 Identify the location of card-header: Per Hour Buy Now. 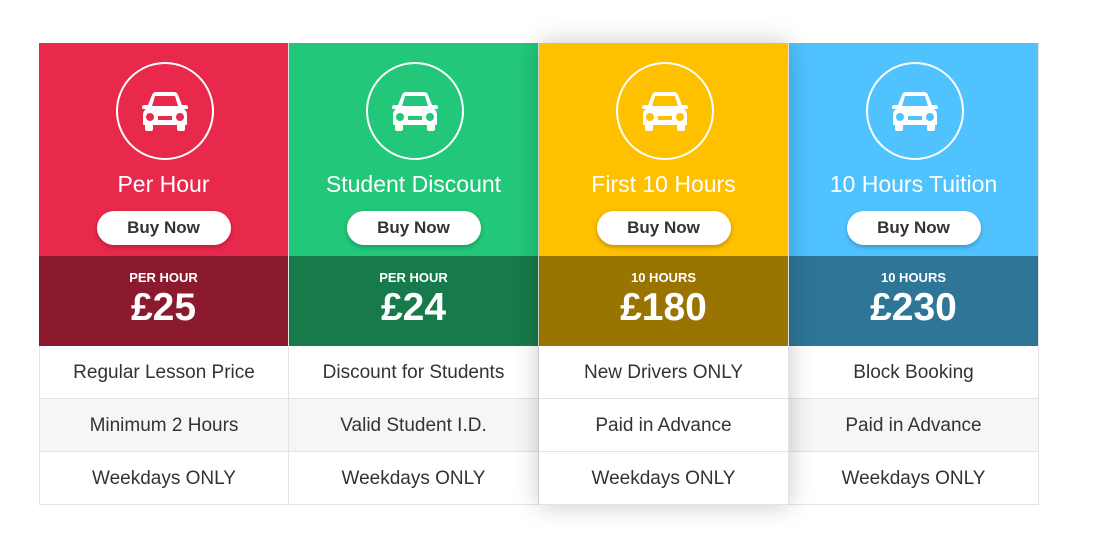
(163, 149).